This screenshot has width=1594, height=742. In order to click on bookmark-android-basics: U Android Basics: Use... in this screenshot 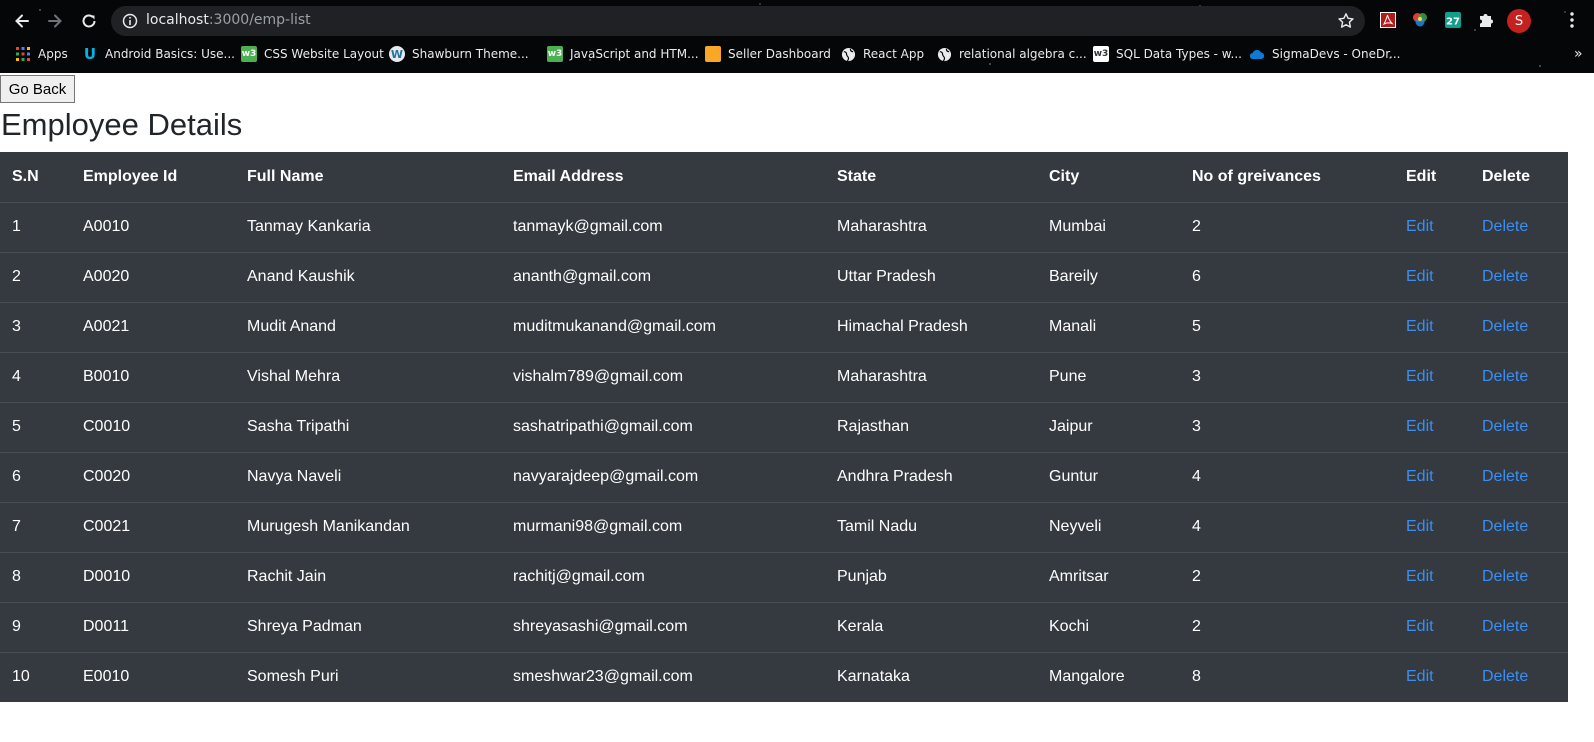, I will do `click(158, 54)`.